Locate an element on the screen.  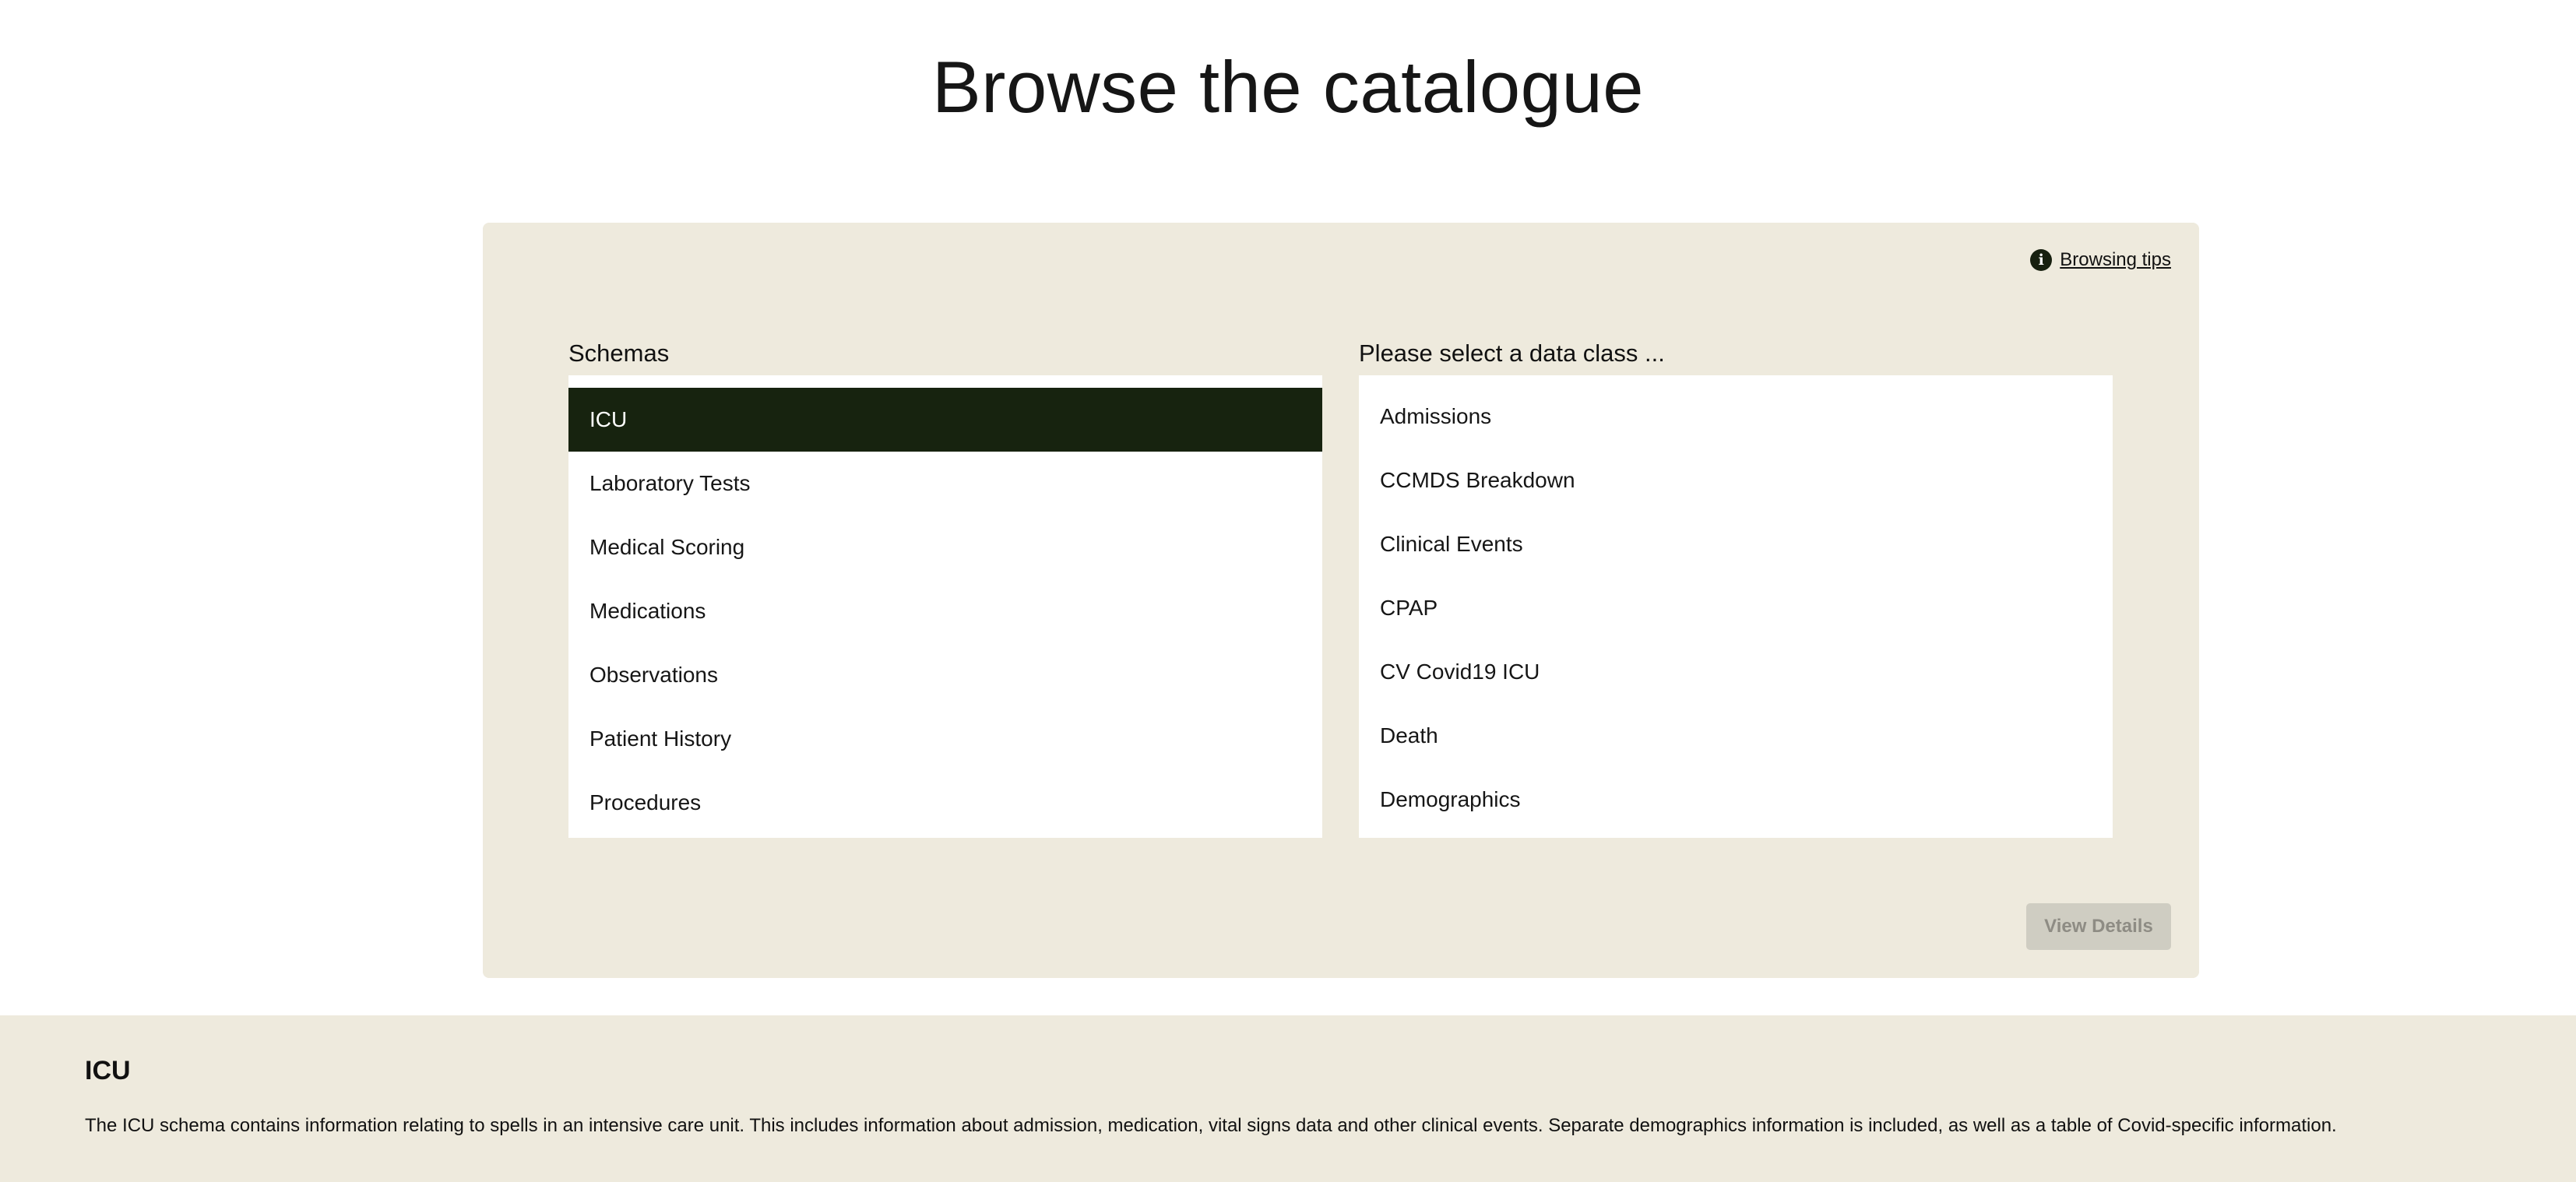
schema-list-item: ICU is located at coordinates (945, 420).